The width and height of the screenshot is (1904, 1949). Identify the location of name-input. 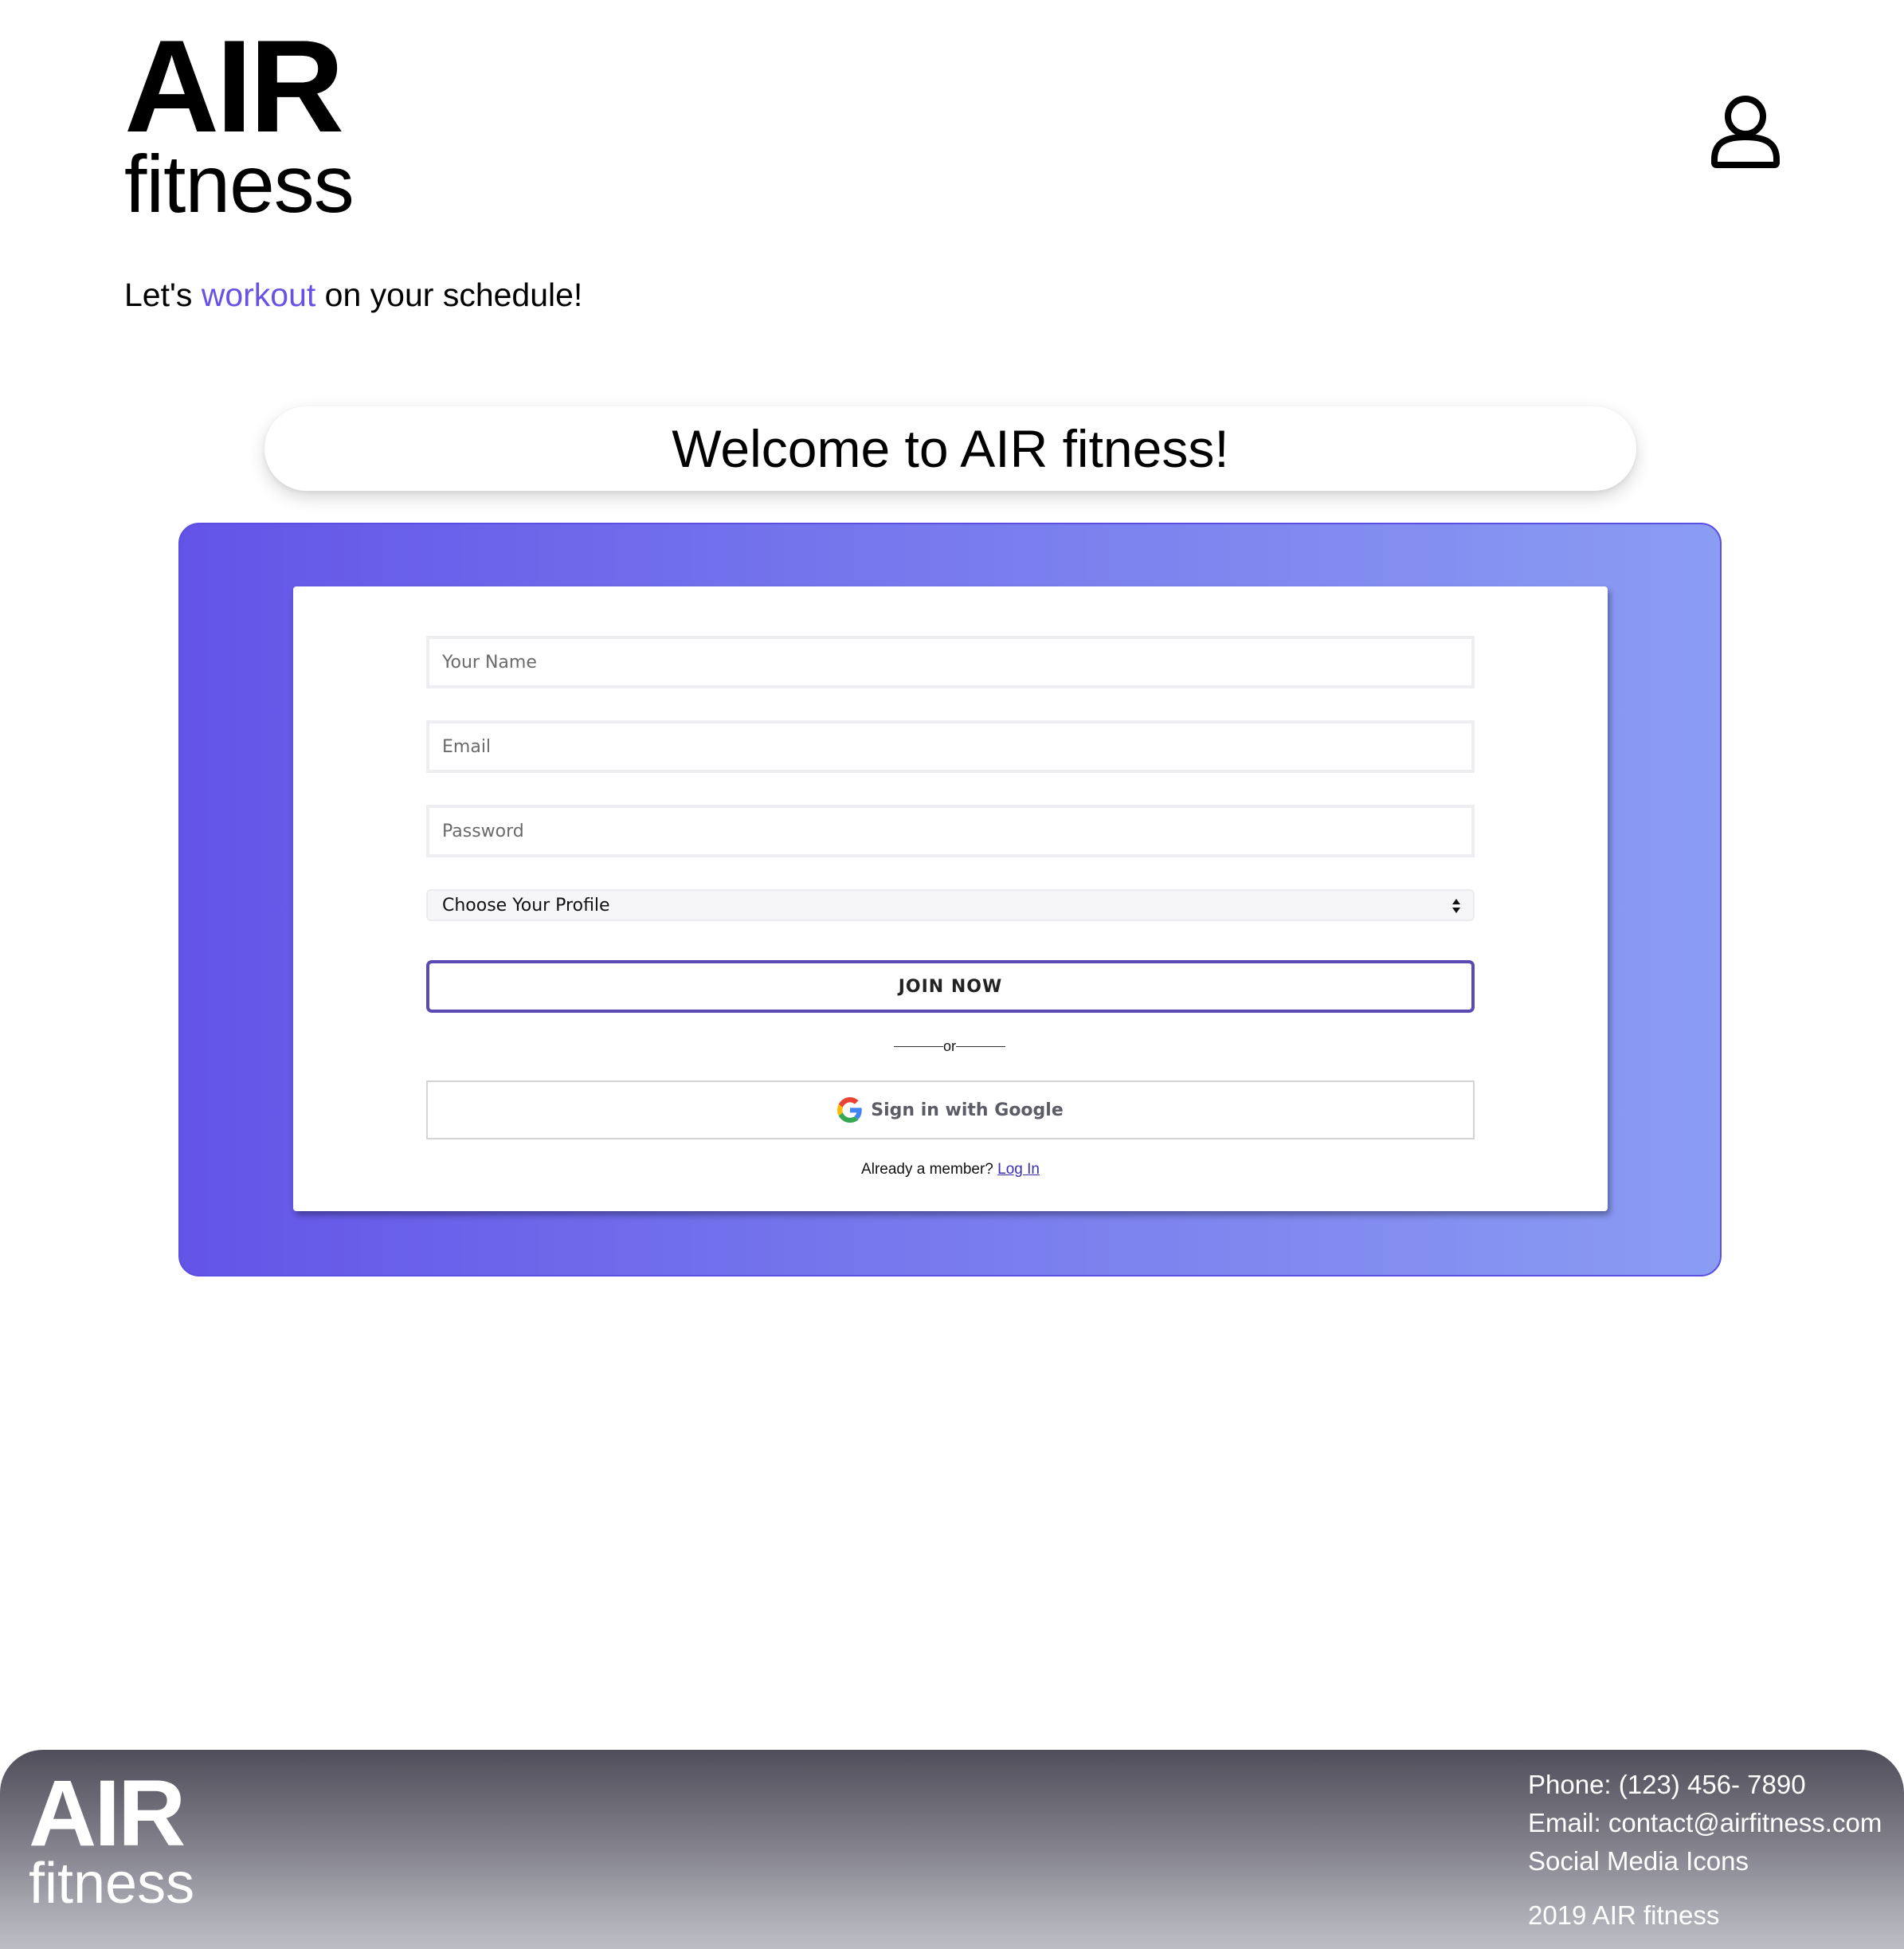
(950, 662).